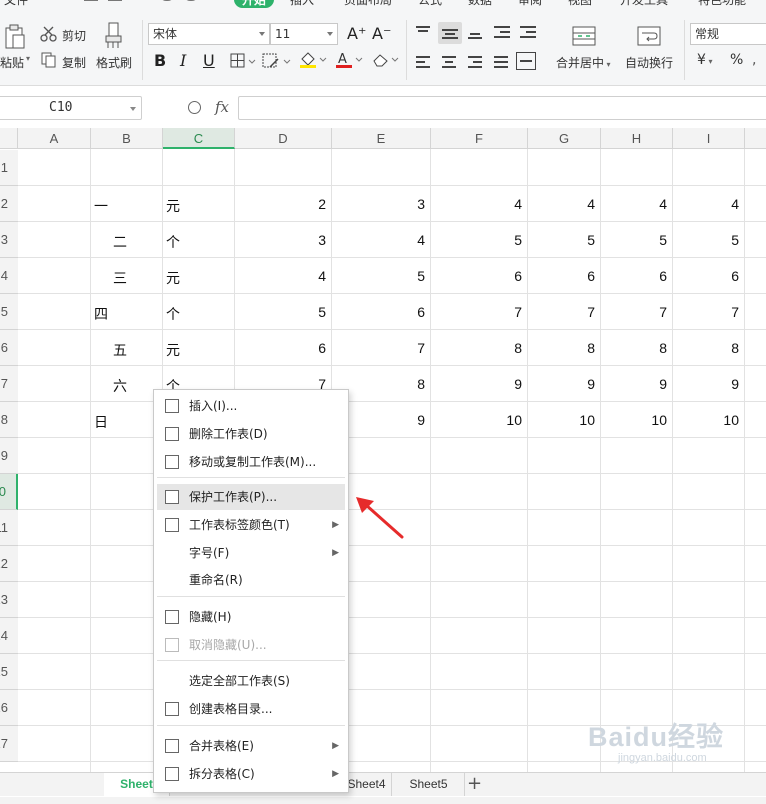  I want to click on wrap-text-button: 自动换行, so click(649, 62).